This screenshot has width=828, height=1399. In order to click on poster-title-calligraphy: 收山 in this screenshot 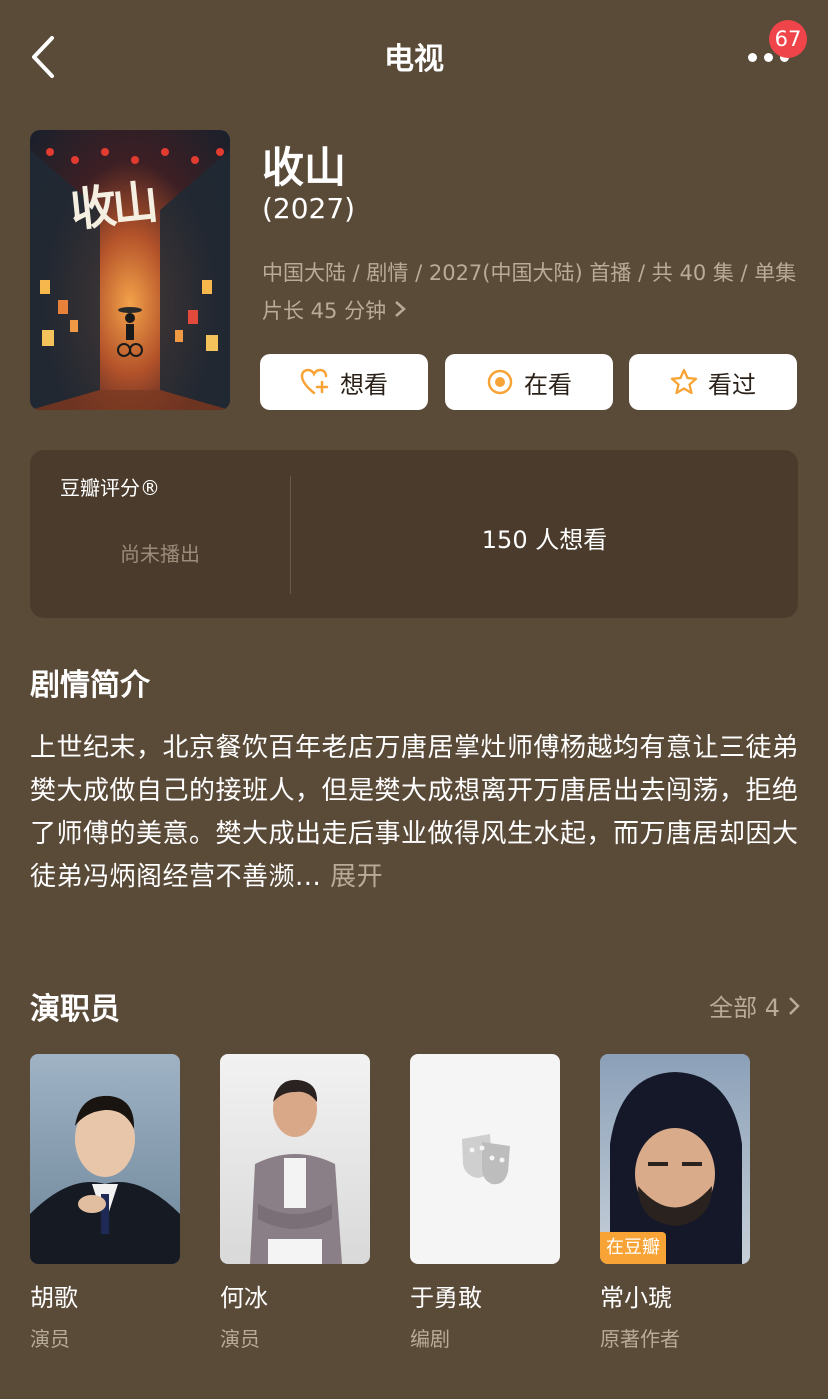, I will do `click(112, 206)`.